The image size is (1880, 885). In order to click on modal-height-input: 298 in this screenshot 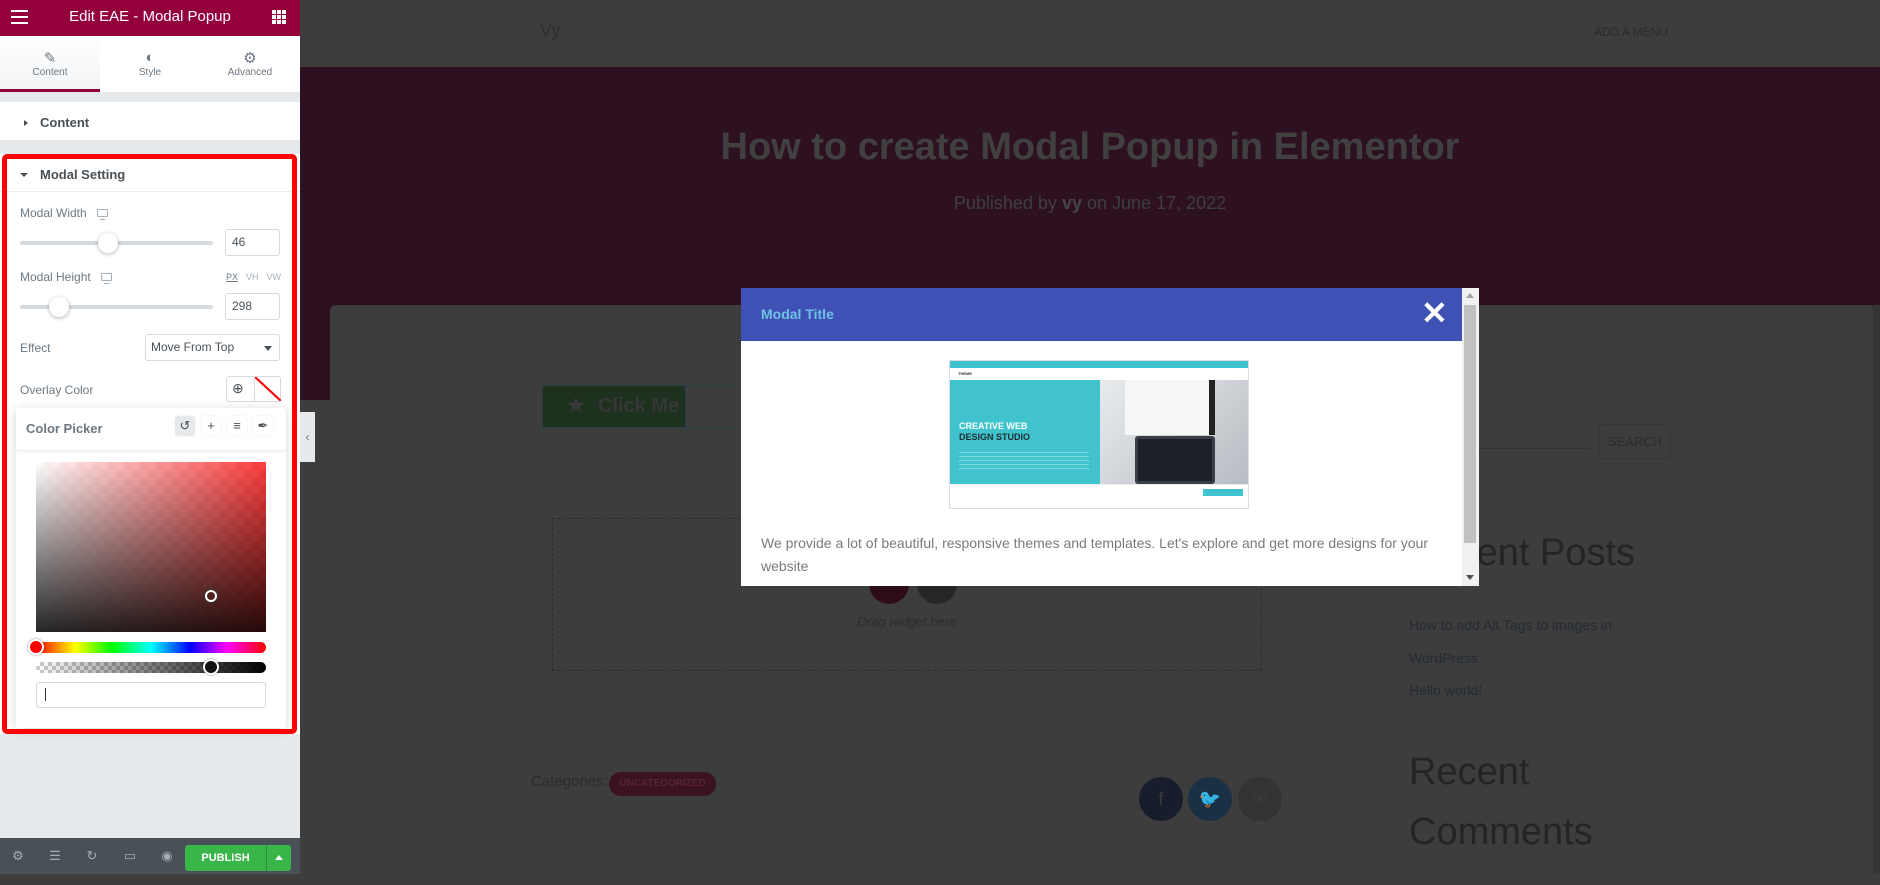, I will do `click(252, 306)`.